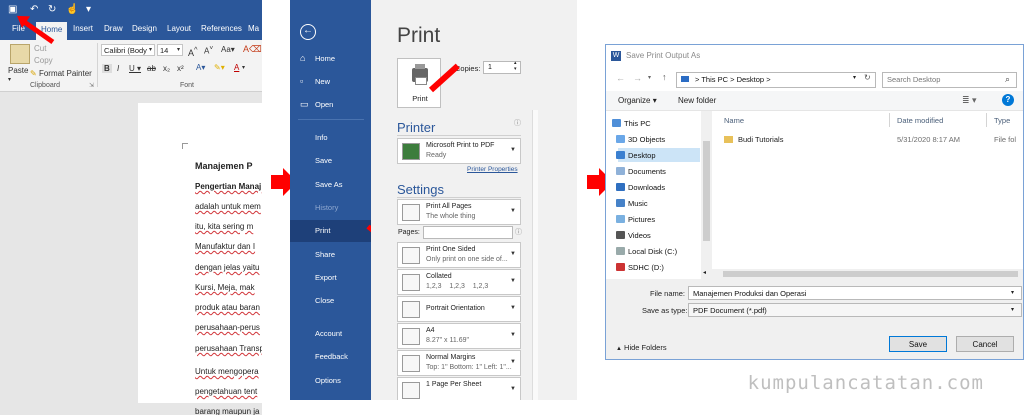  I want to click on tab-layout: Layout, so click(179, 28).